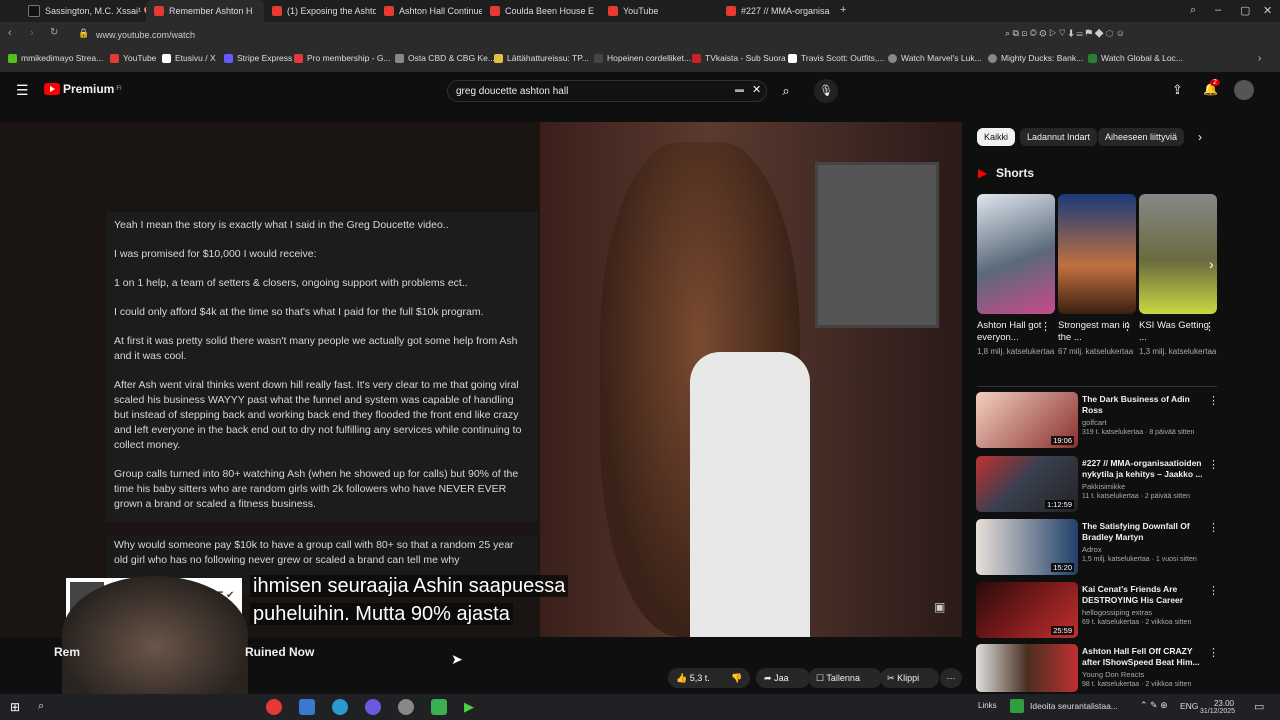 The image size is (1280, 720). I want to click on minimize-icon: –, so click(1218, 10).